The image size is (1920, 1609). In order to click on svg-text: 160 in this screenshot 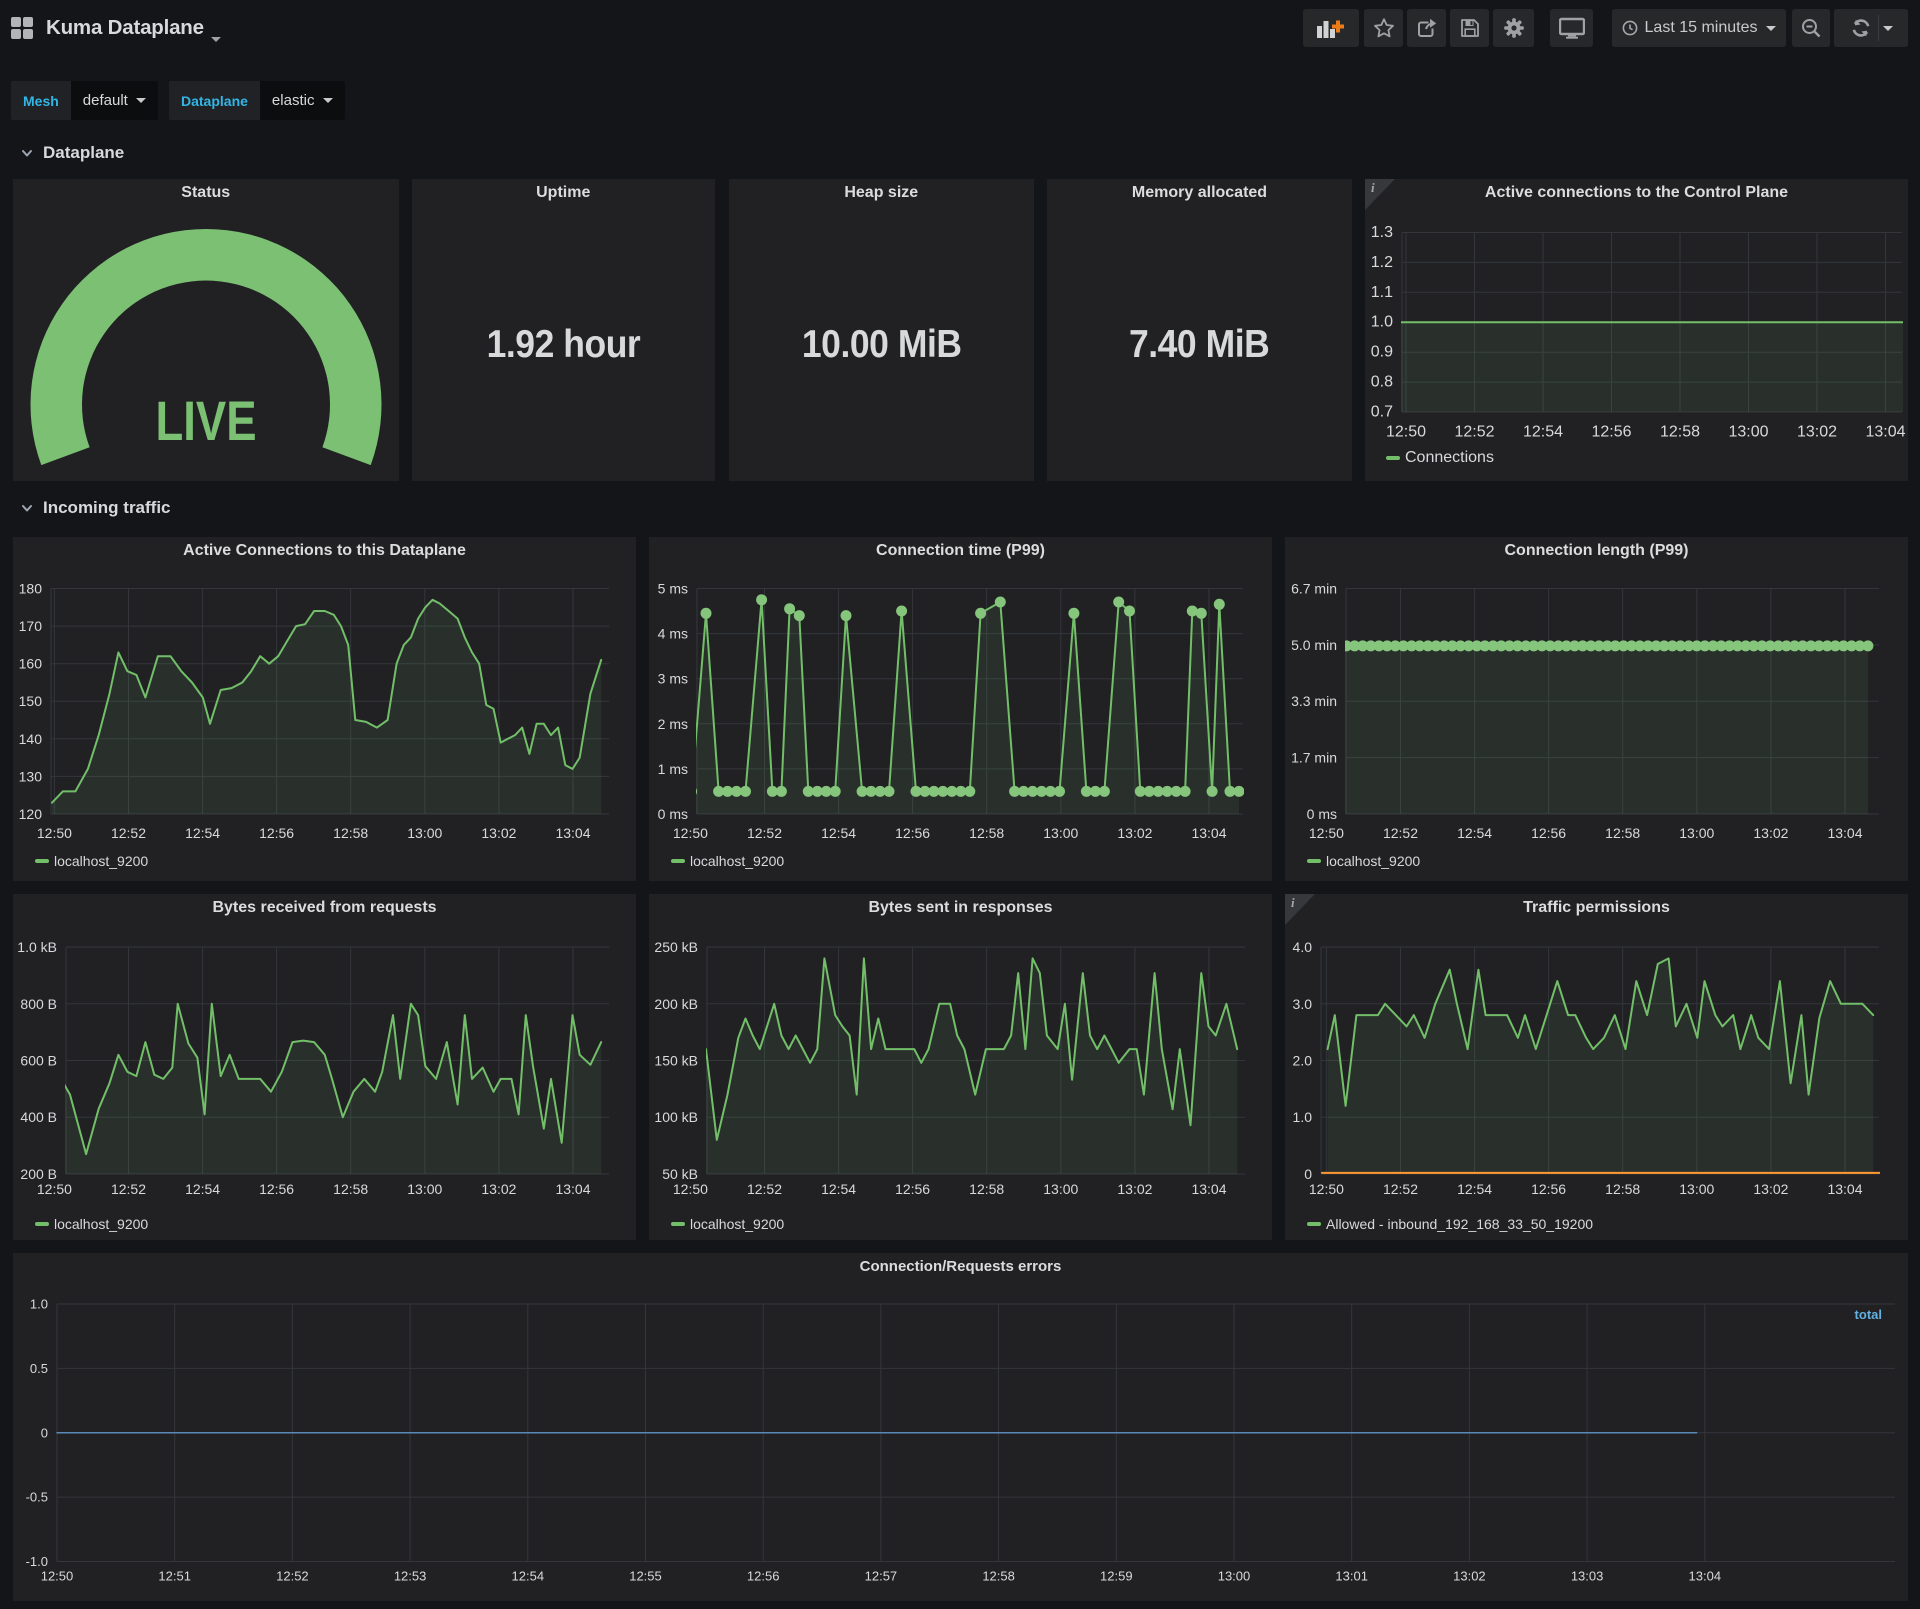, I will do `click(31, 664)`.